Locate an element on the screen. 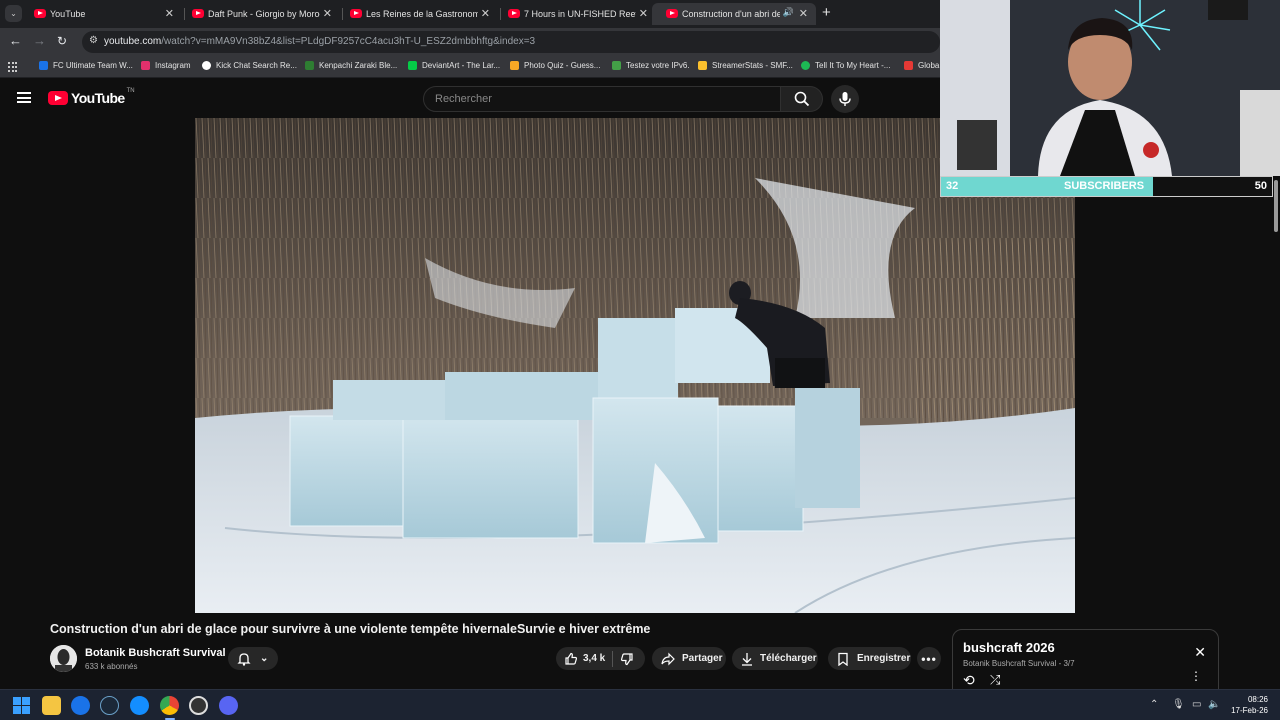 Image resolution: width=1280 pixels, height=720 pixels. close-icon: ✕ is located at coordinates (1200, 652).